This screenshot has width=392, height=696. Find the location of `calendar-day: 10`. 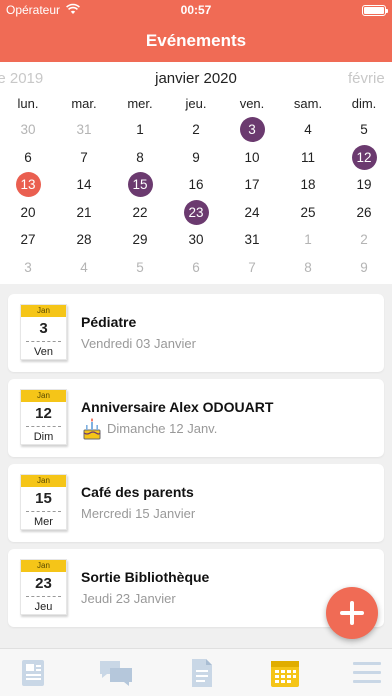

calendar-day: 10 is located at coordinates (252, 158).